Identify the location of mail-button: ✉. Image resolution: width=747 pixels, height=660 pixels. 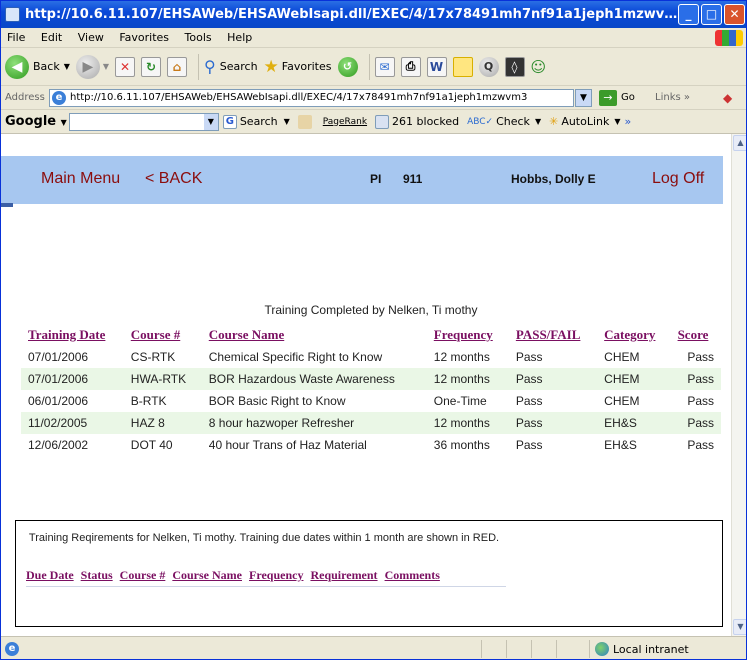
(384, 67).